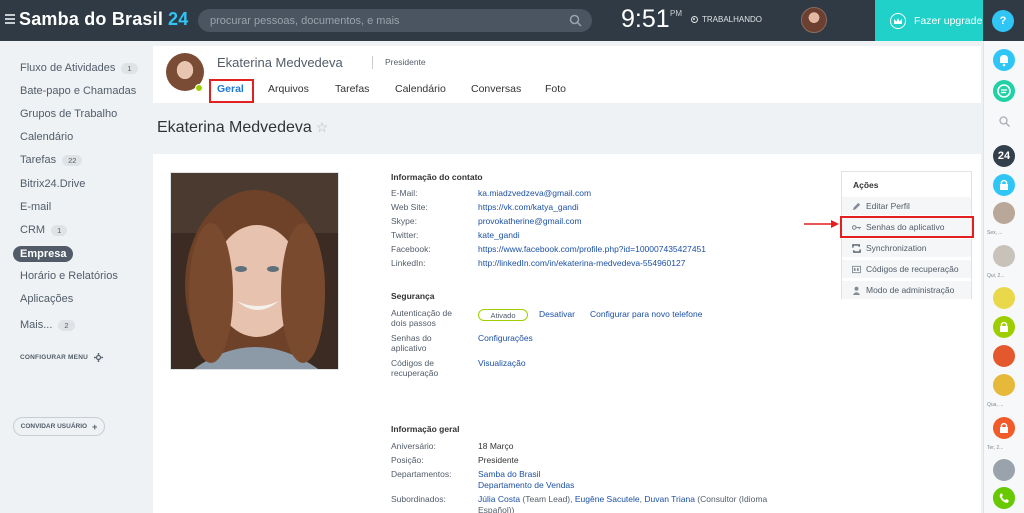 The height and width of the screenshot is (513, 1024). I want to click on annotation-arrow-icon, so click(821, 224).